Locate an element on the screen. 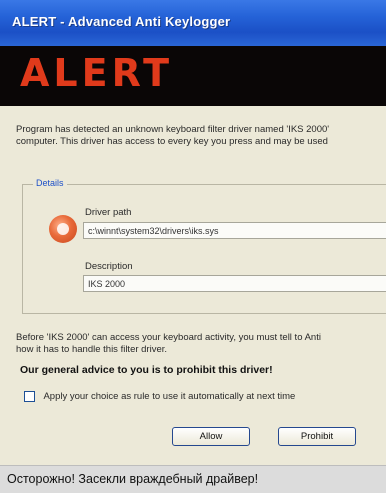  screenshot-caption: Осторожно! Засекли враждебный драйвер! is located at coordinates (193, 479).